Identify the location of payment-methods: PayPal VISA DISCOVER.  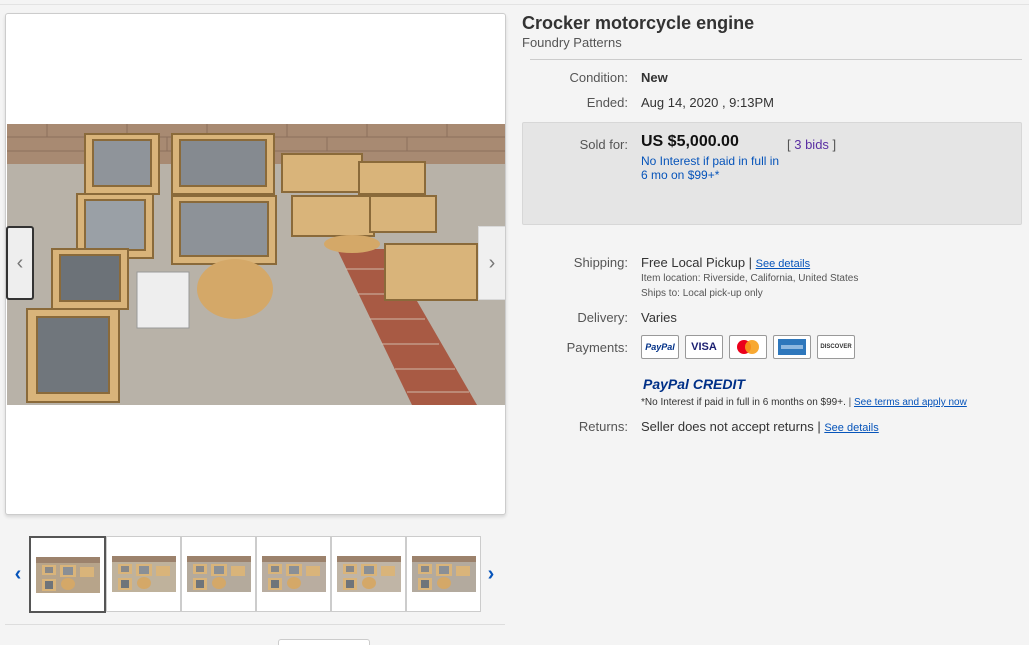
(748, 347).